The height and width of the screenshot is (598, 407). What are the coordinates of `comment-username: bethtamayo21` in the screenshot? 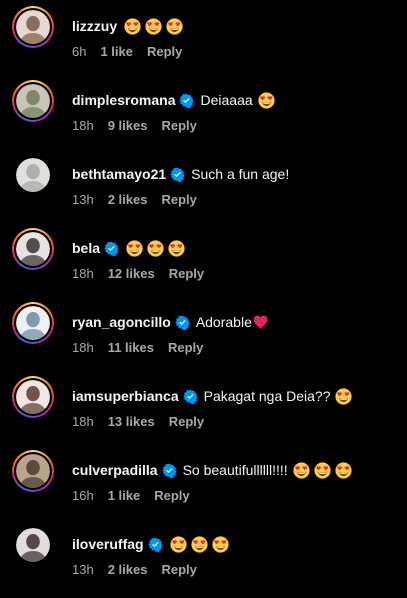 It's located at (119, 174).